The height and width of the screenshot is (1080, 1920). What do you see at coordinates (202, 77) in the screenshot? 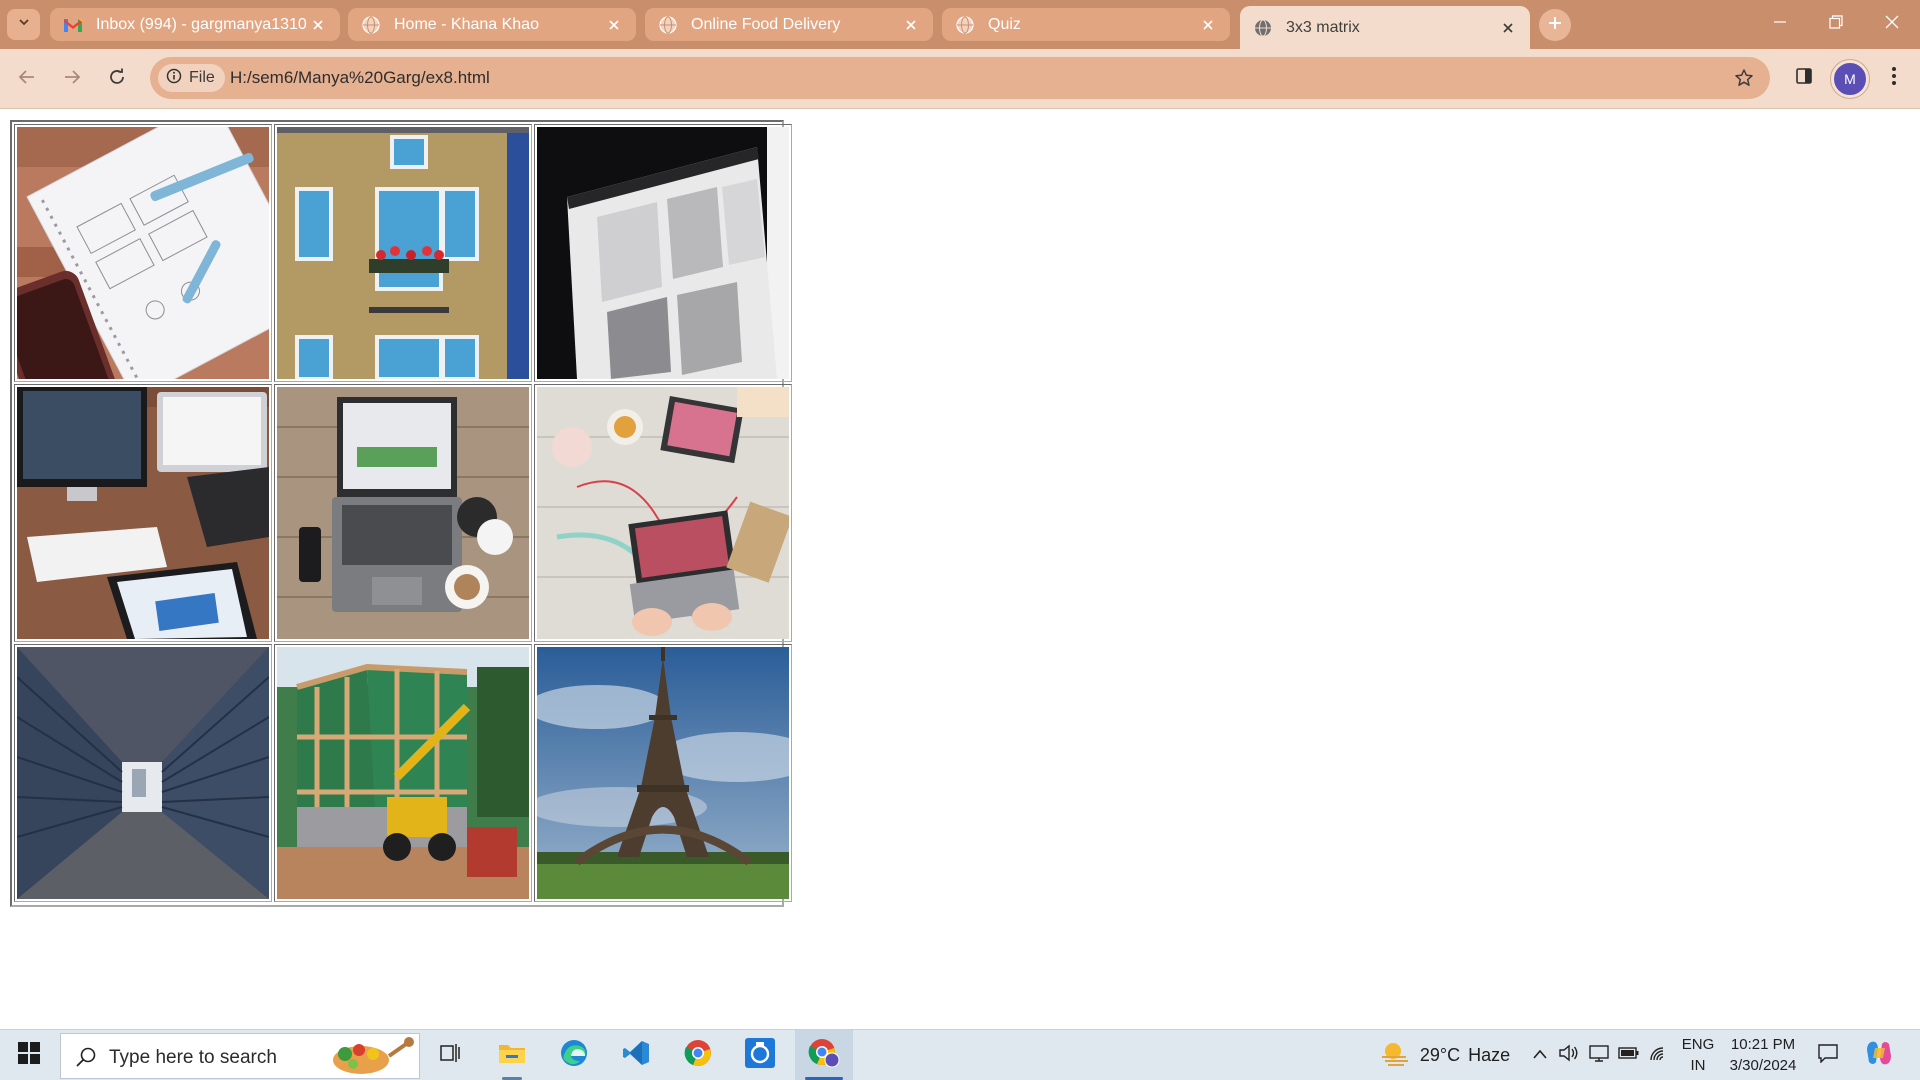
I see `scheme-label: File` at bounding box center [202, 77].